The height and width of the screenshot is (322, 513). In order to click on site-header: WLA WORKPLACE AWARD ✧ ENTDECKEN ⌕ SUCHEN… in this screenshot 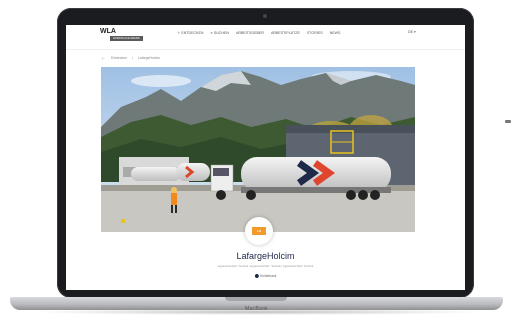, I will do `click(265, 37)`.